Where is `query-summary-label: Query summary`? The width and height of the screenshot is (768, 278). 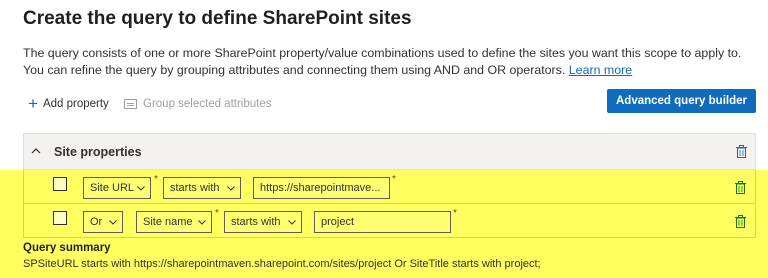 query-summary-label: Query summary is located at coordinates (67, 248).